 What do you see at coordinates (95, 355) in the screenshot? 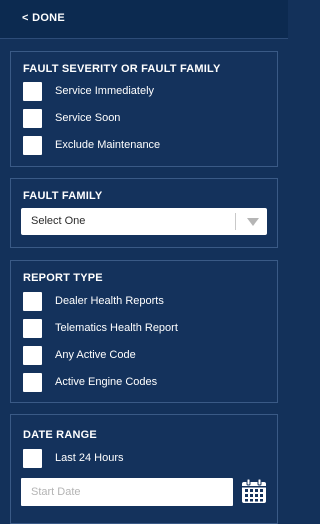
I see `checkbox-label: Any Active Code` at bounding box center [95, 355].